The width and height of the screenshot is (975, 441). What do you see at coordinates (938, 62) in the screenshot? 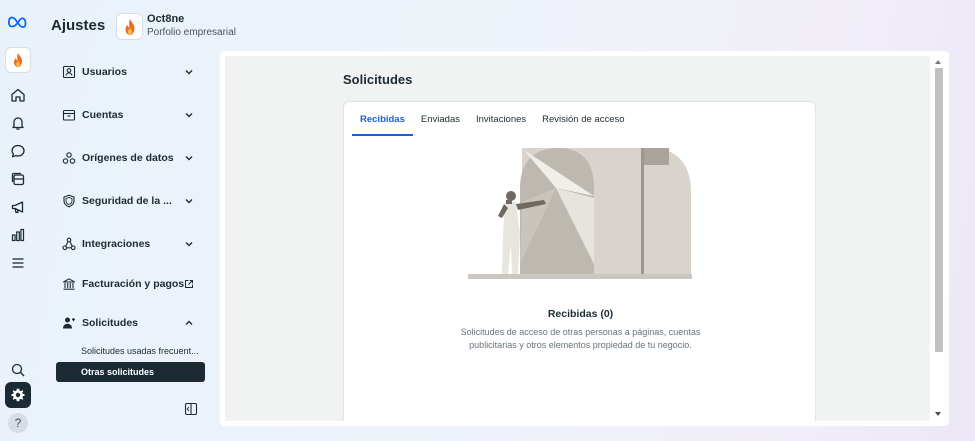
I see `scroll-up-arrow-icon` at bounding box center [938, 62].